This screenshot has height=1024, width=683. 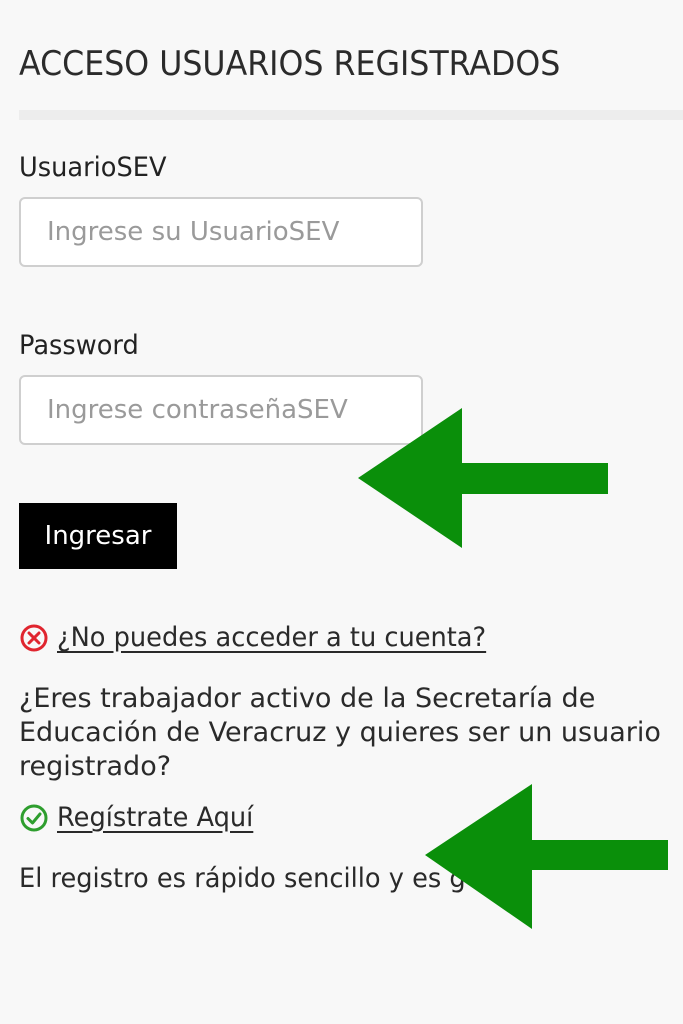 I want to click on forgot-account-row: ¿No puedes acceder a tu cuenta?, so click(x=264, y=637).